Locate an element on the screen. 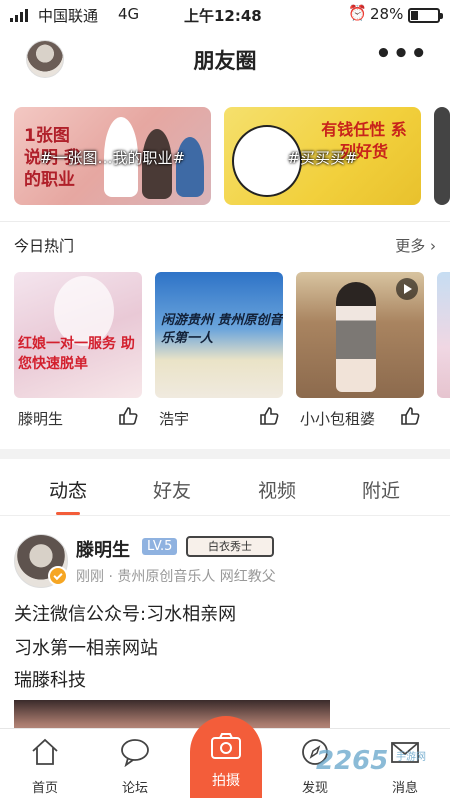 The height and width of the screenshot is (798, 450). level-badge: LV.5 is located at coordinates (160, 546).